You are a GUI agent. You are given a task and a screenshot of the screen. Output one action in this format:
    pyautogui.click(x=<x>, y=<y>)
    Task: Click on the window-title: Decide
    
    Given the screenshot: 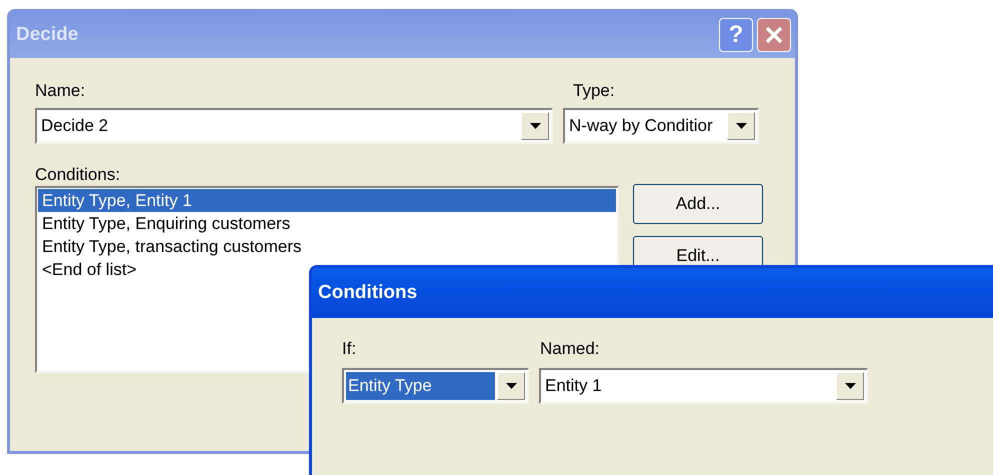 What is the action you would take?
    pyautogui.click(x=47, y=34)
    